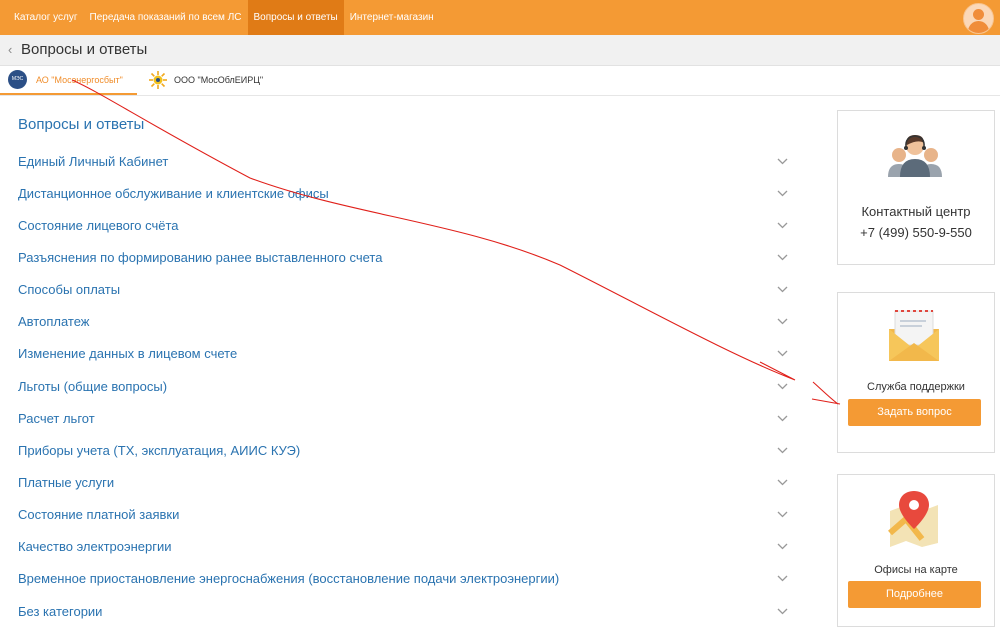  What do you see at coordinates (46, 17) in the screenshot?
I see `nav-catalog: Каталог услуг` at bounding box center [46, 17].